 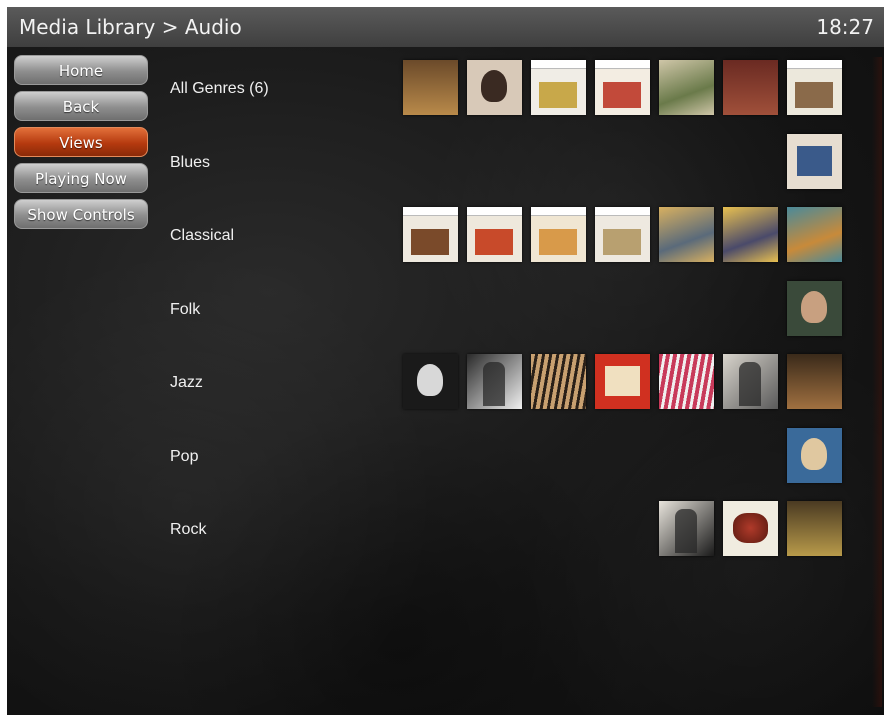 I want to click on clock: 18:27, so click(x=845, y=27).